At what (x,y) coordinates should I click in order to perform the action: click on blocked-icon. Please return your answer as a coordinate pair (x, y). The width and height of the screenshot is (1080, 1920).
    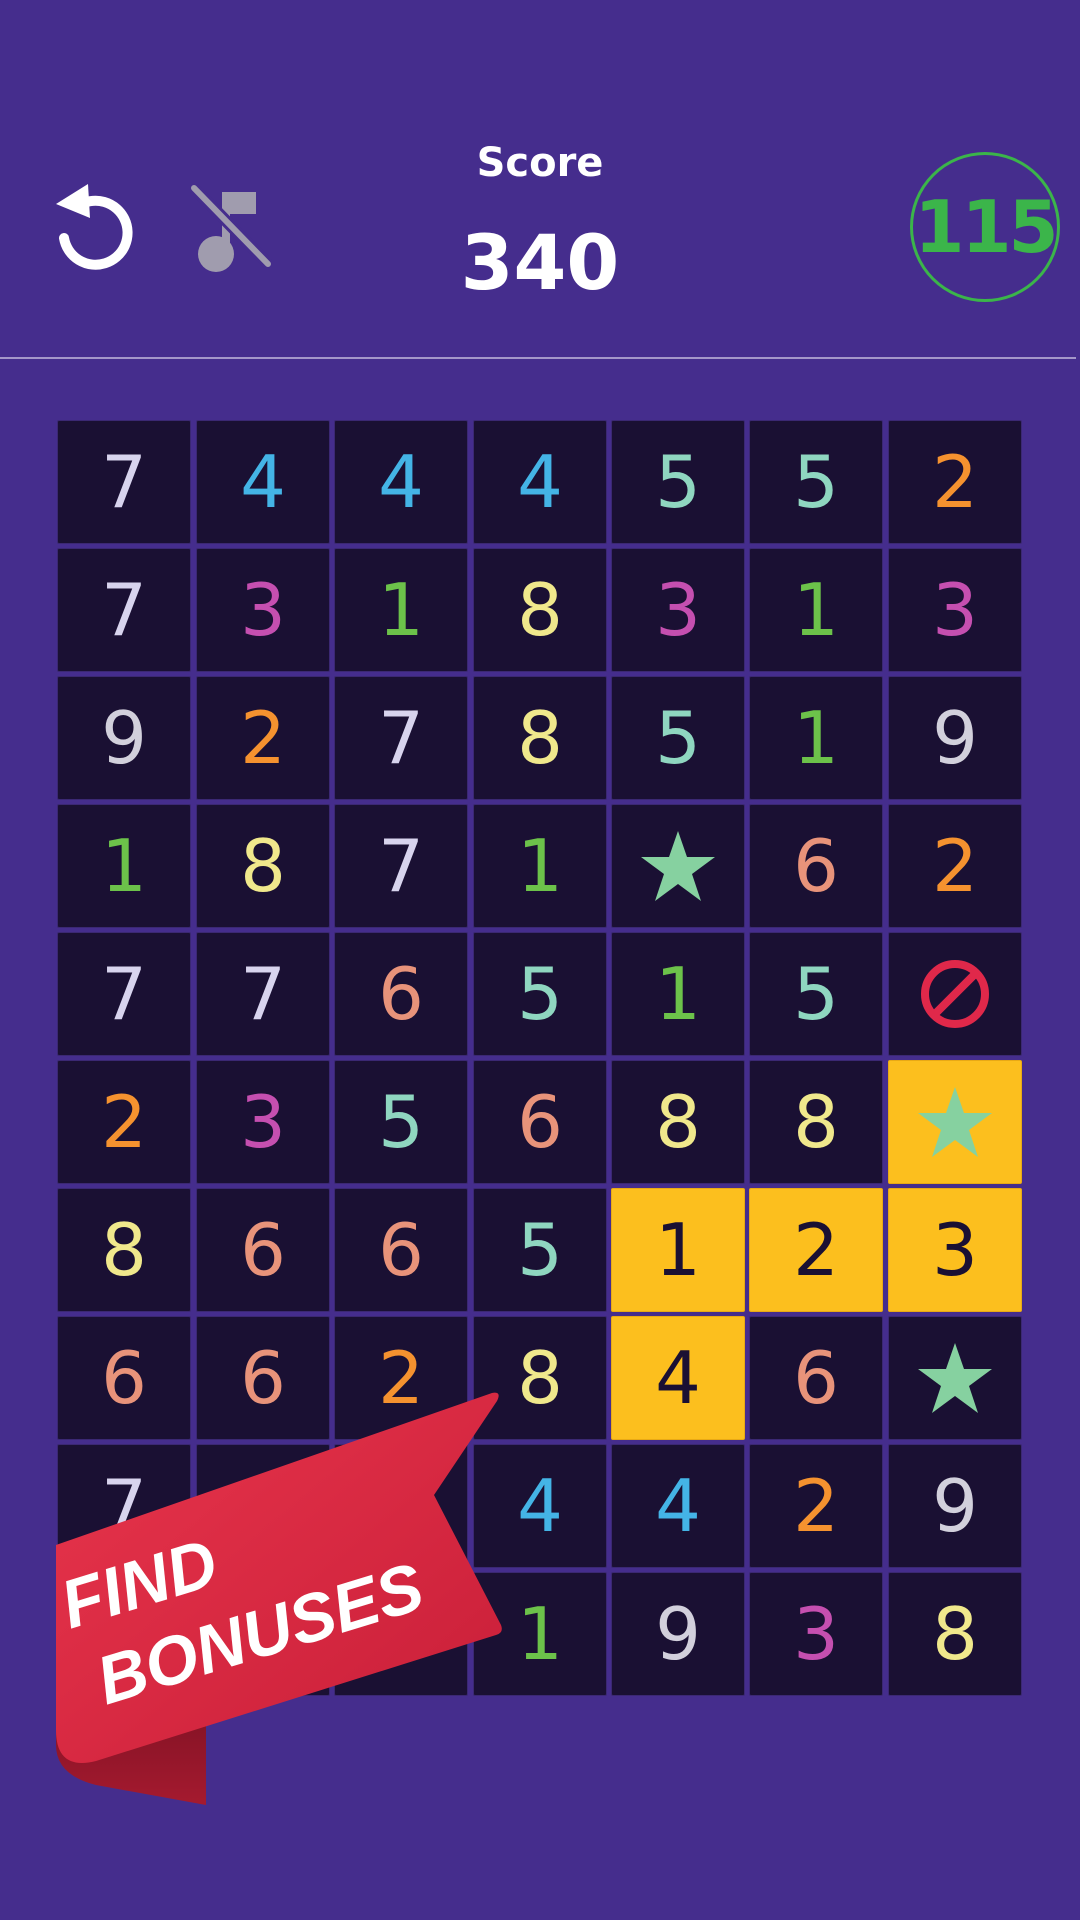
    Looking at the image, I should click on (955, 994).